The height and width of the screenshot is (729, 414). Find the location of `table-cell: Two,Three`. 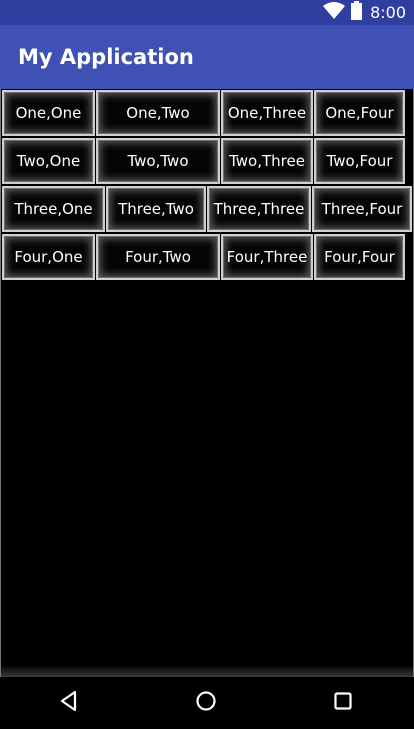

table-cell: Two,Three is located at coordinates (267, 161).